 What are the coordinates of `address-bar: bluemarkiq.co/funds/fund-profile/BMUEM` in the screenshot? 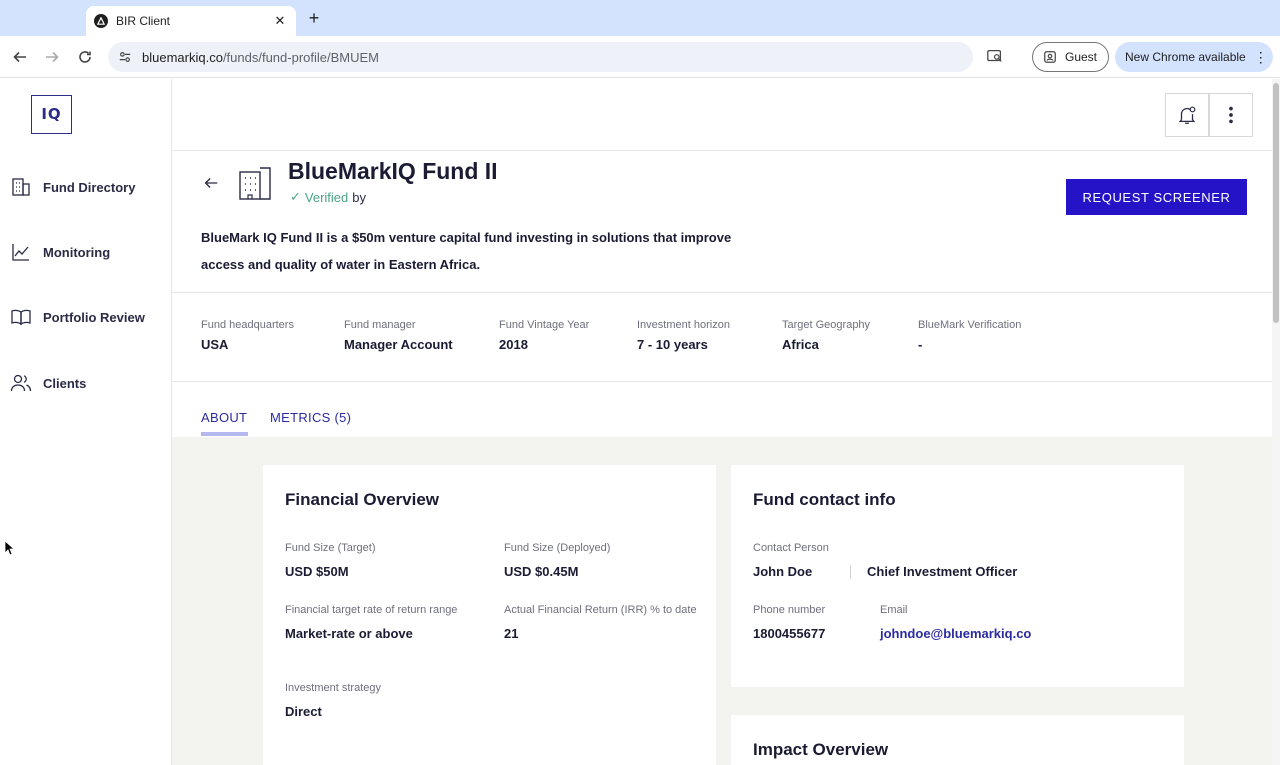 It's located at (540, 57).